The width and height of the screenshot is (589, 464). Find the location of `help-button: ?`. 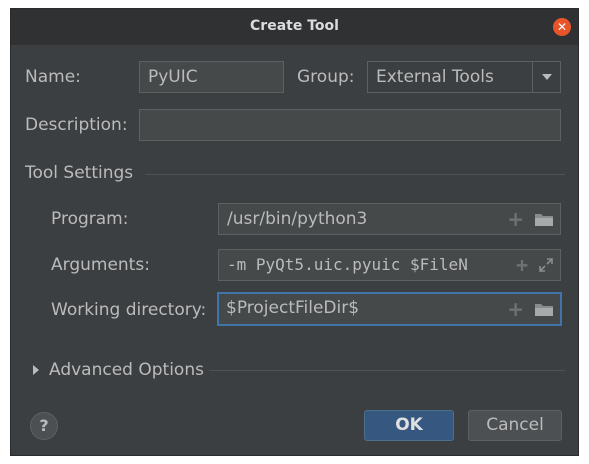

help-button: ? is located at coordinates (44, 426).